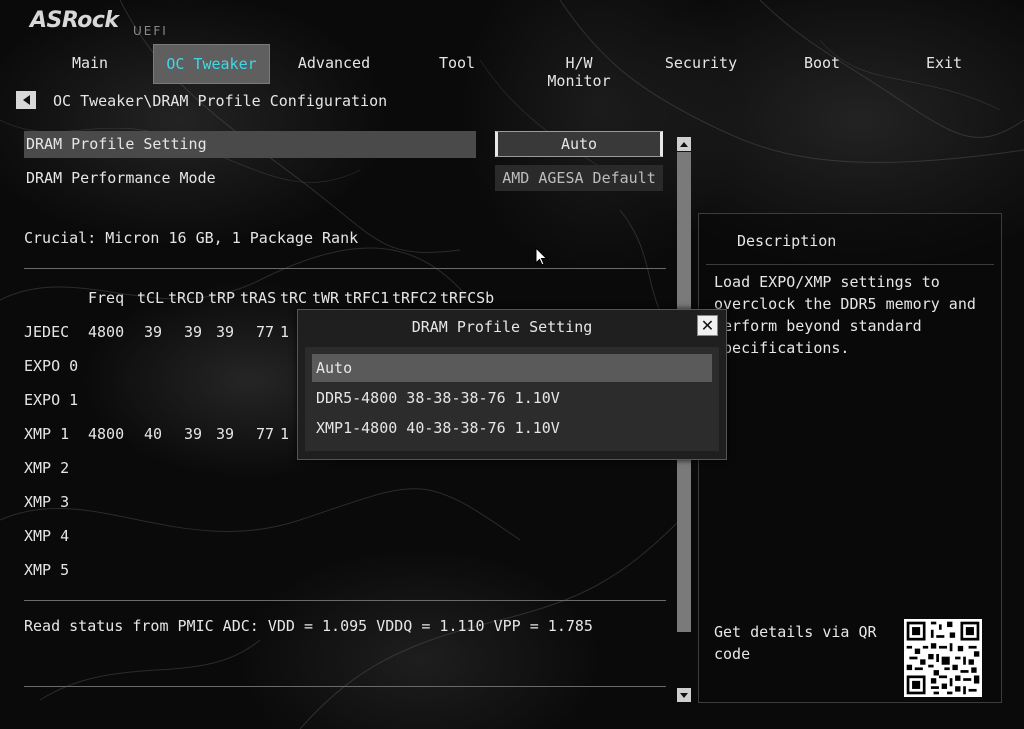 The image size is (1024, 729). I want to click on row-jedec-tcl: 39, so click(153, 332).